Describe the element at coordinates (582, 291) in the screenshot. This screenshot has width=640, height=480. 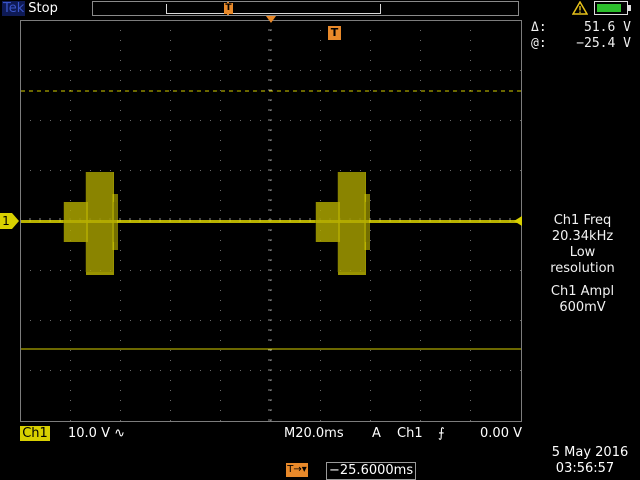
I see `ch1-ampl-title: Ch1 Ampl` at that location.